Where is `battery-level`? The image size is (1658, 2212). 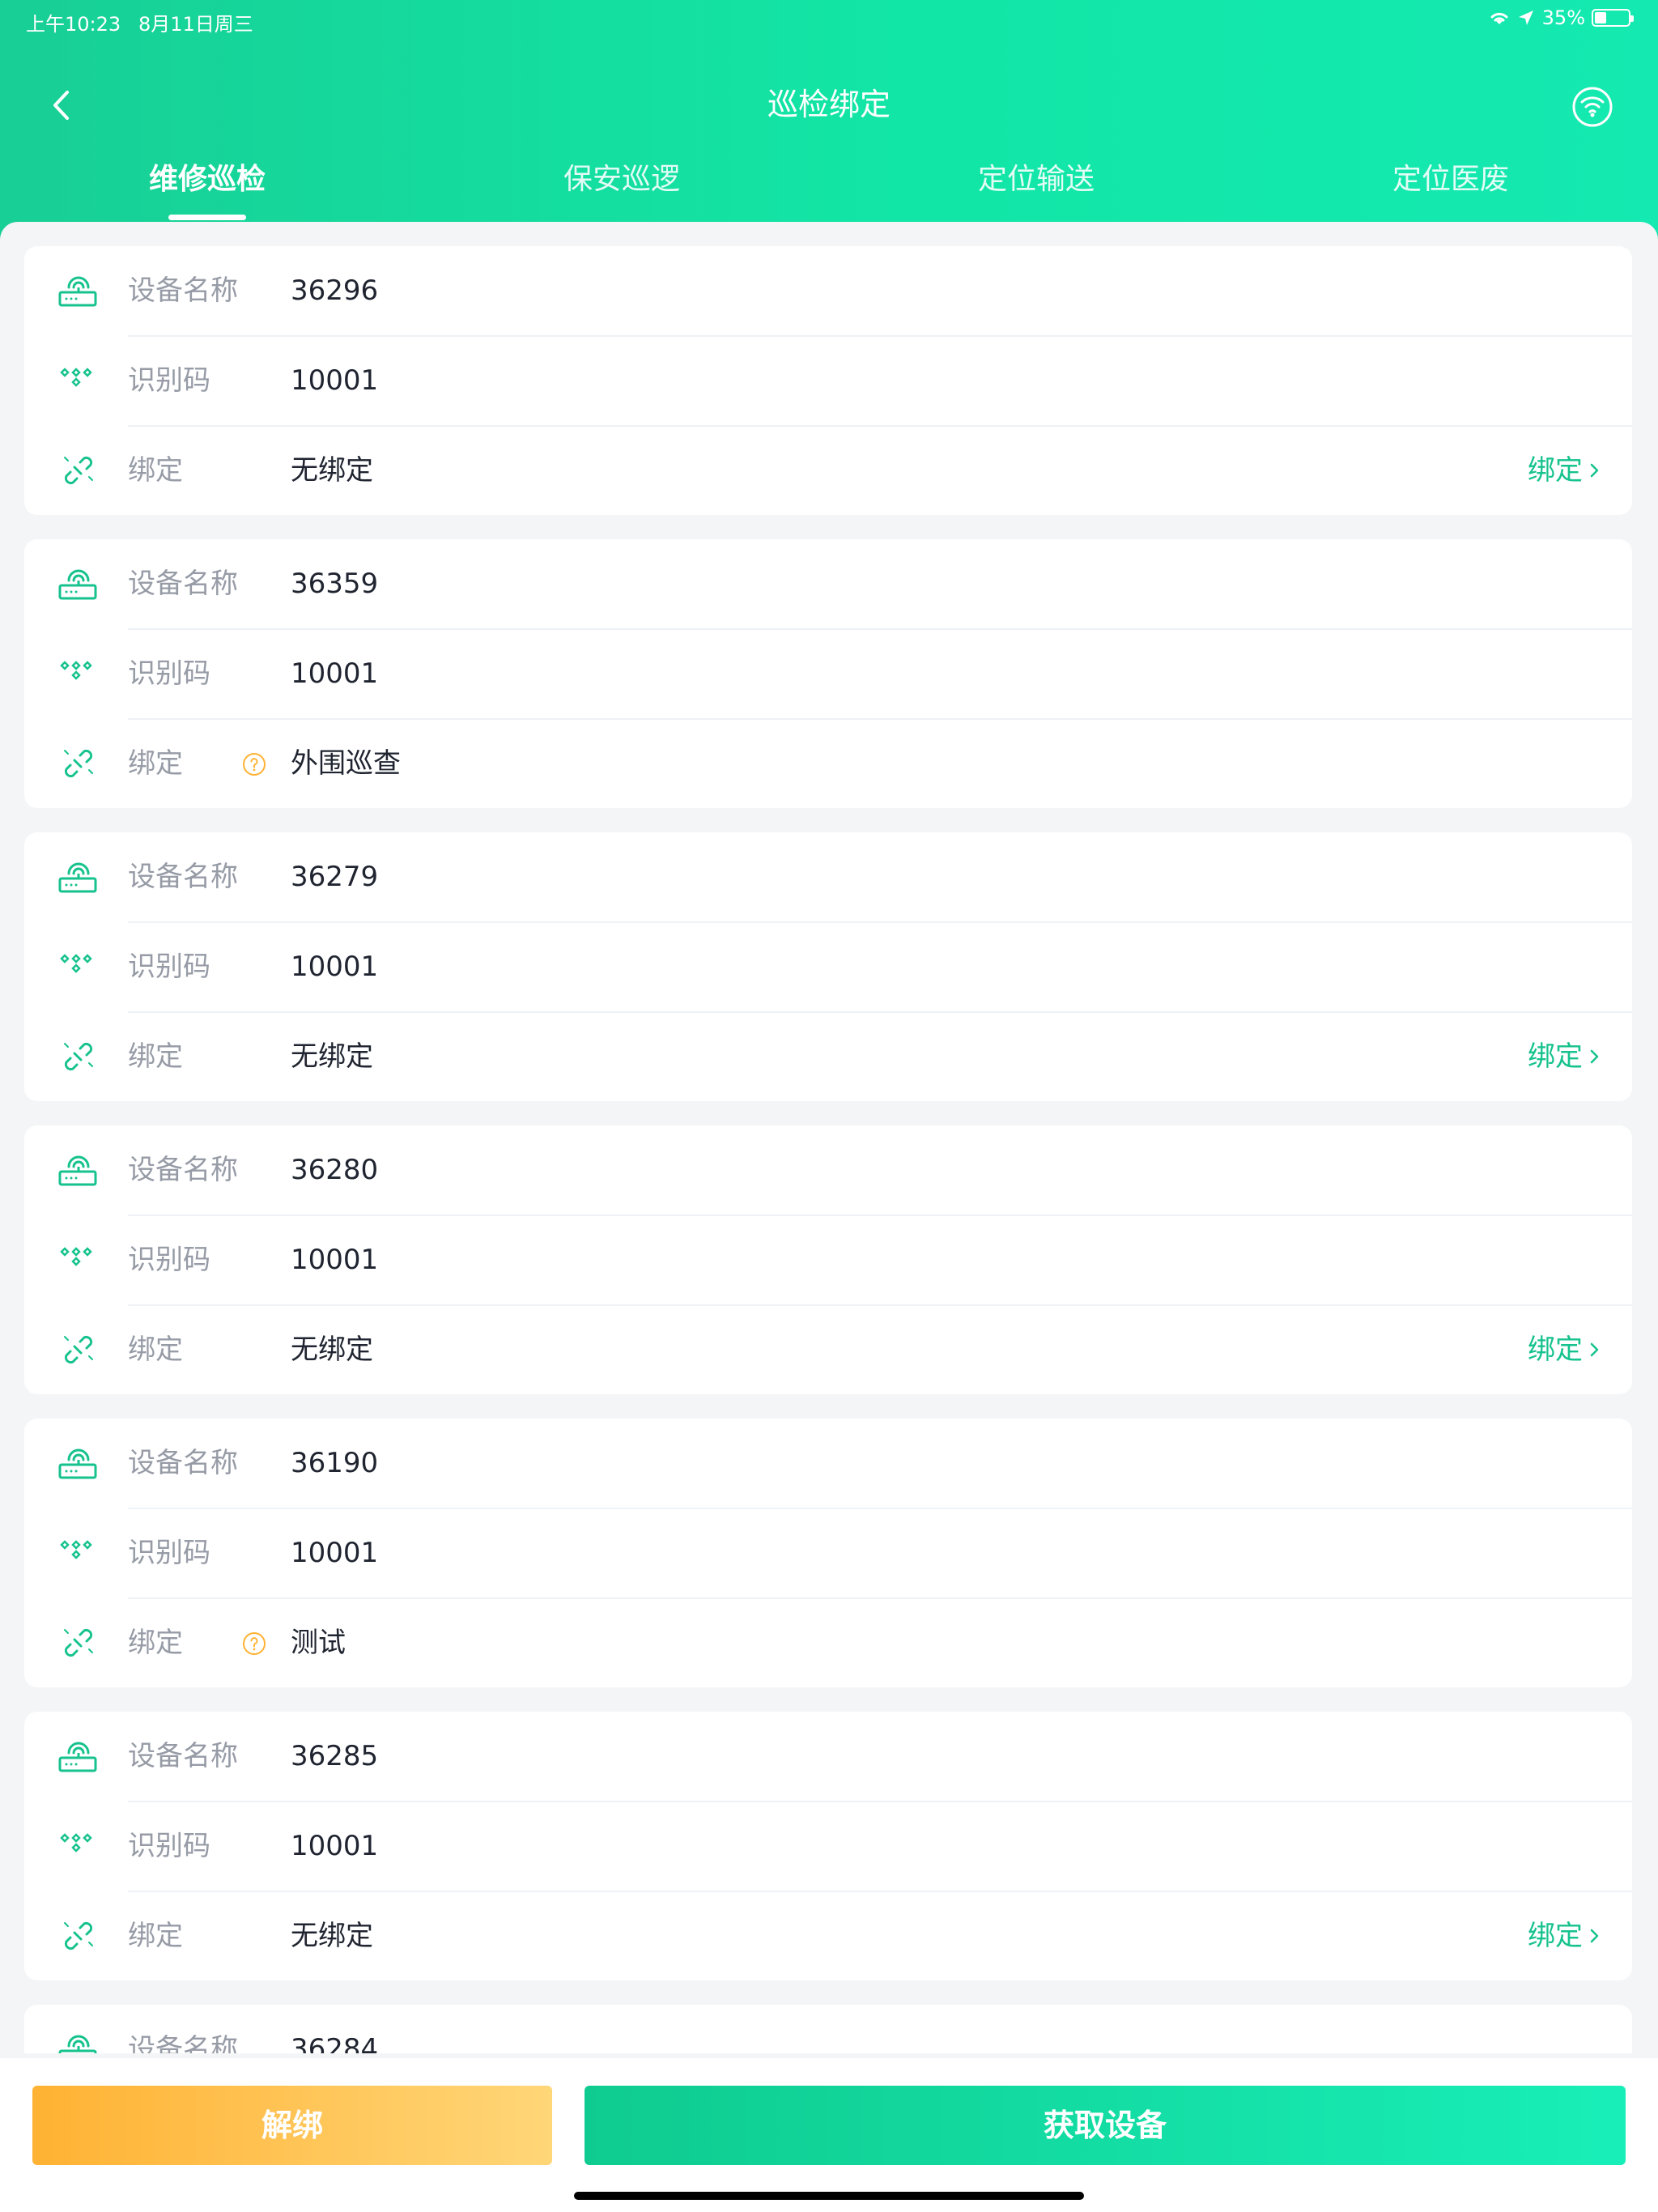
battery-level is located at coordinates (1600, 18).